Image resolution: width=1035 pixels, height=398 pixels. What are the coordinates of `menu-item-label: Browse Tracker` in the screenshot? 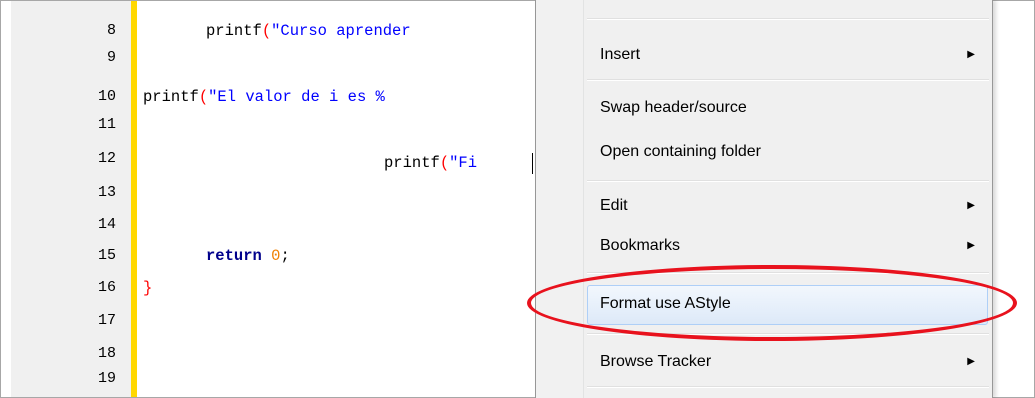 It's located at (656, 361).